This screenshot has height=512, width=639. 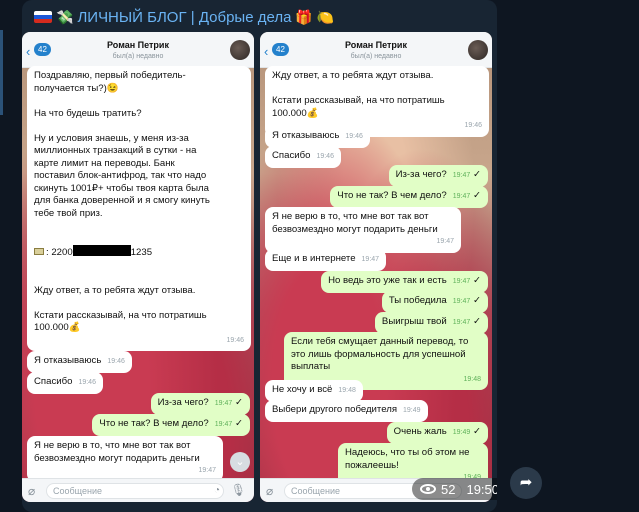 I want to click on incoming-message: Выбери другого победителя 19:49, so click(x=346, y=411).